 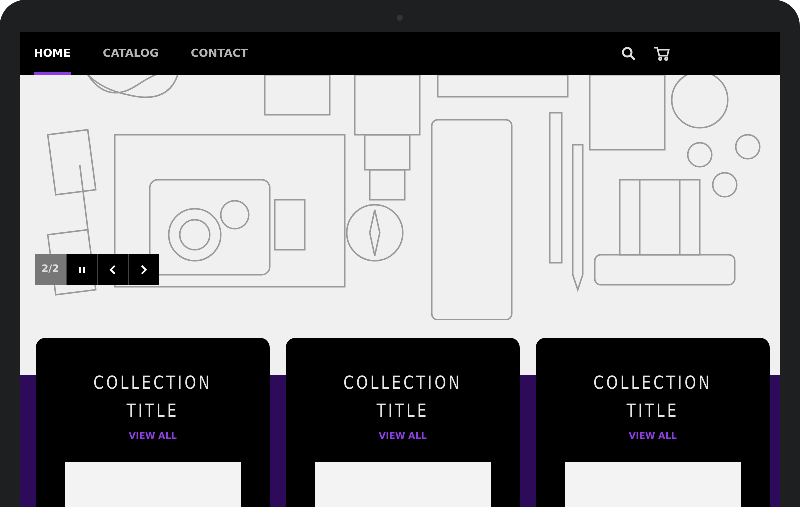 I want to click on nav-item: CONTACT, so click(x=219, y=53).